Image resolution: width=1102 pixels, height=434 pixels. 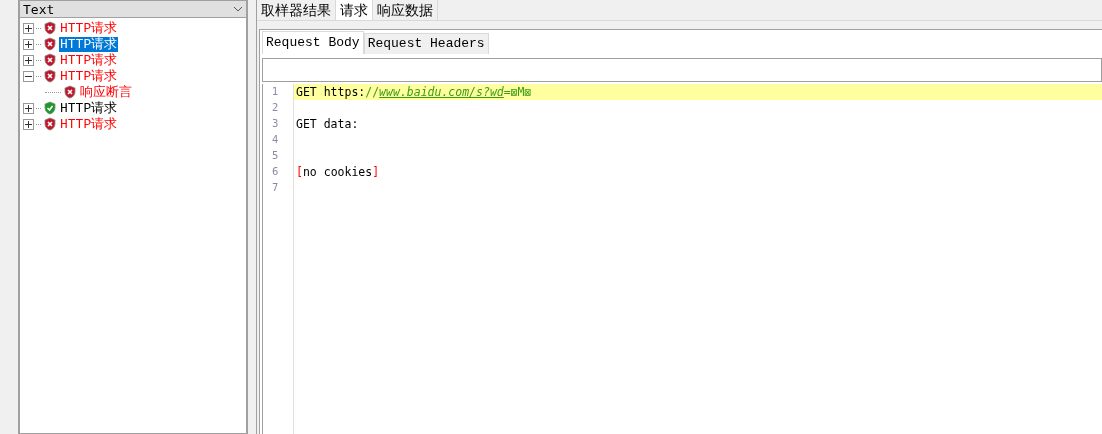 What do you see at coordinates (106, 92) in the screenshot?
I see `tree-item: 响应断言` at bounding box center [106, 92].